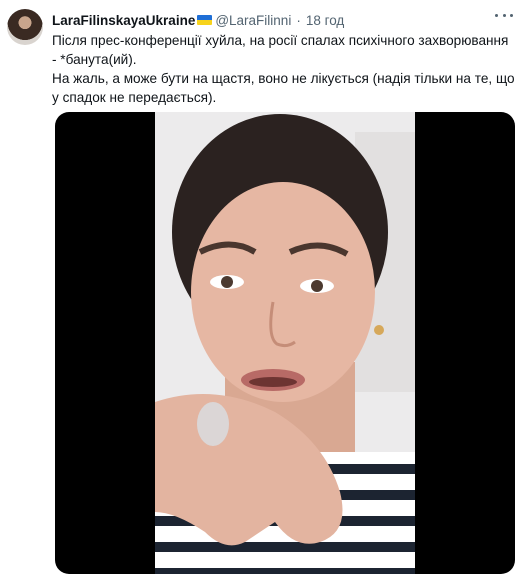 The height and width of the screenshot is (579, 525). What do you see at coordinates (134, 97) in the screenshot?
I see `tweet-line-4: у спадок не передається).` at bounding box center [134, 97].